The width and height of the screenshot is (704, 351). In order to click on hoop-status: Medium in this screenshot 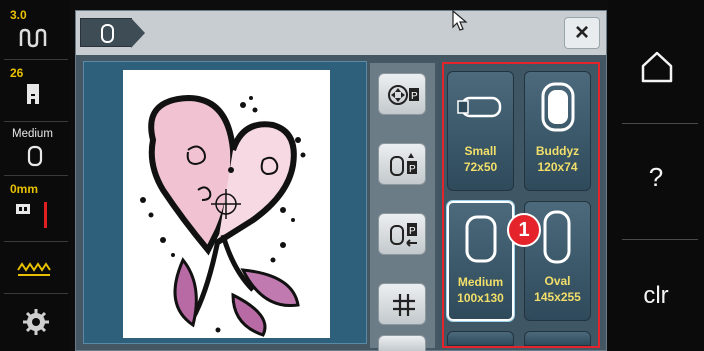, I will do `click(36, 150)`.